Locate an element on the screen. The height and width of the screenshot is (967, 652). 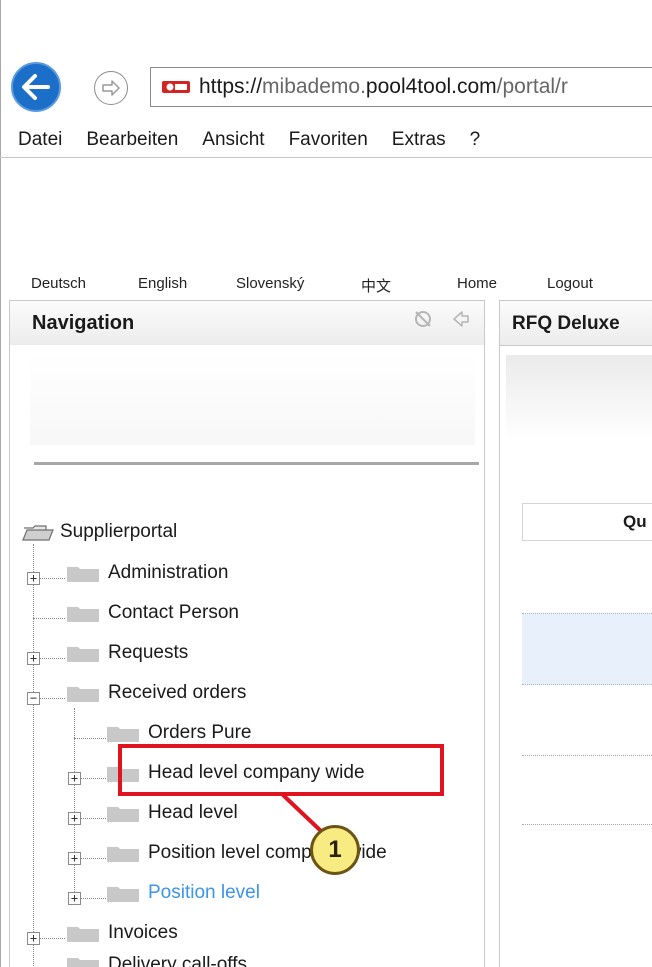
tree-item-supplierportal: Supplierportal is located at coordinates (99, 532).